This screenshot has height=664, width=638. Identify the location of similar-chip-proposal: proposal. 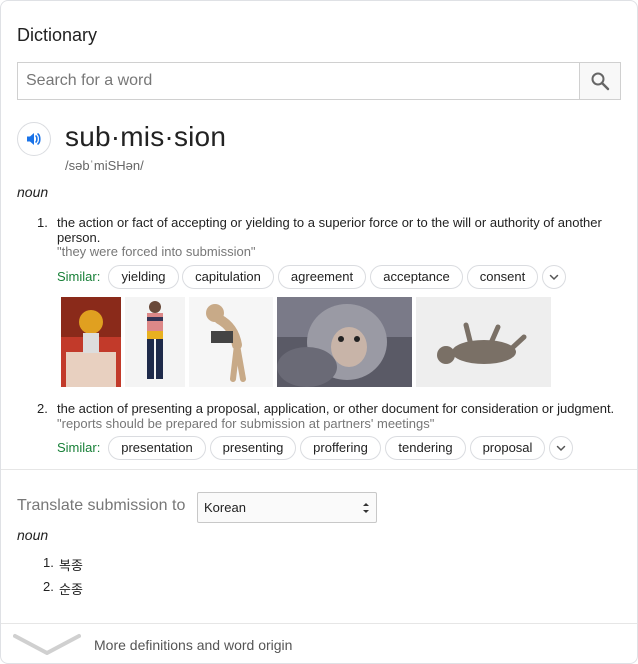
(507, 448).